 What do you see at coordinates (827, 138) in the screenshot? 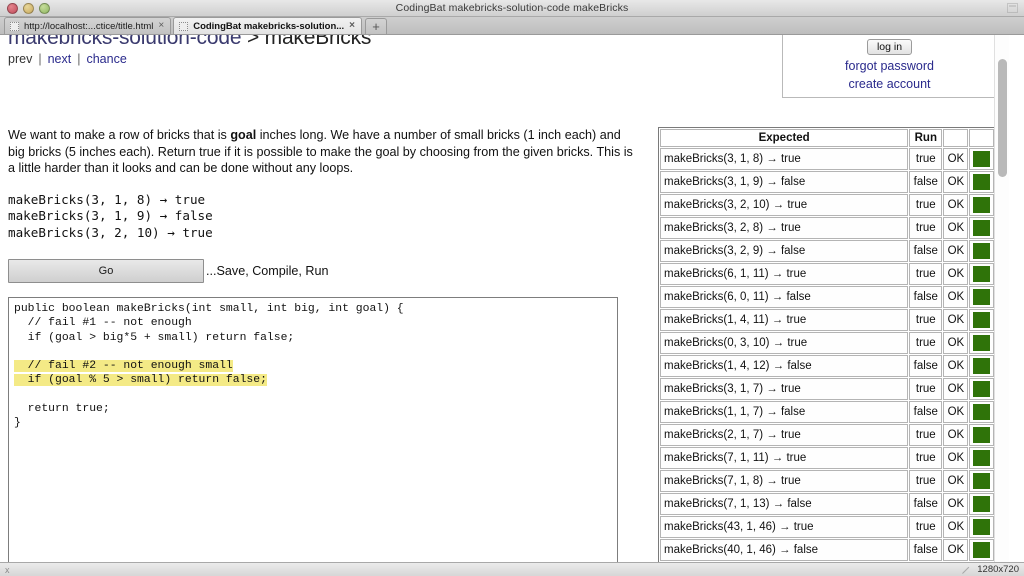
I see `table-header-row: Expected Run` at bounding box center [827, 138].